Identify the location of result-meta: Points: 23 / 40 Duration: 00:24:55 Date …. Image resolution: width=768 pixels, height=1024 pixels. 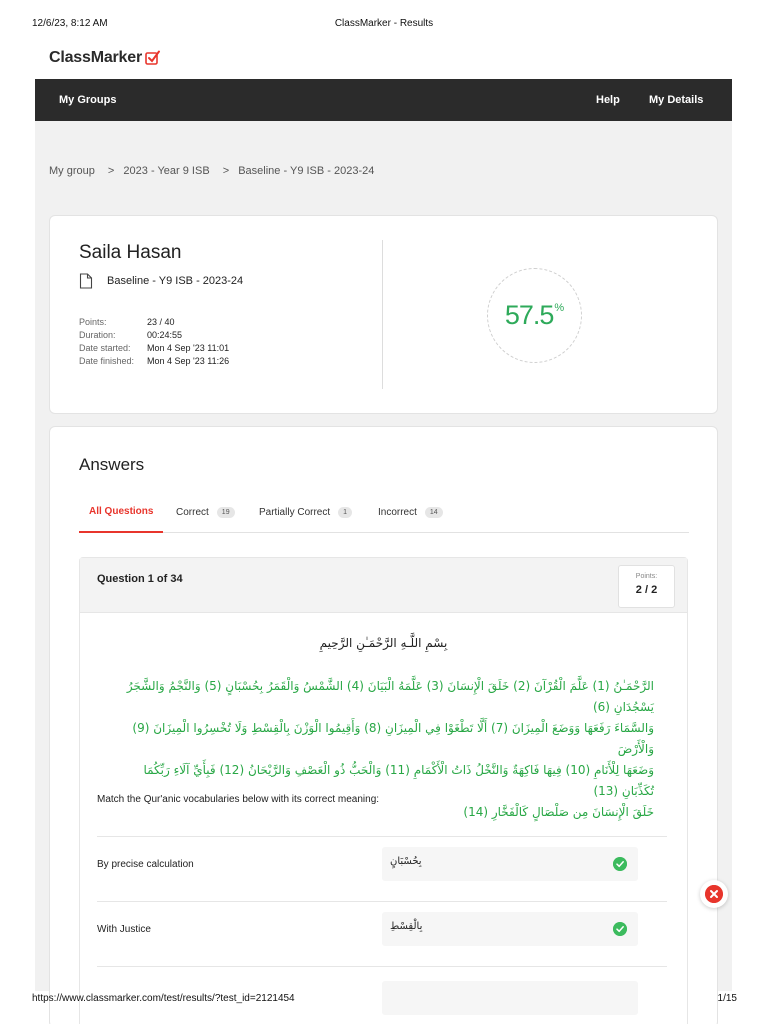
(154, 342).